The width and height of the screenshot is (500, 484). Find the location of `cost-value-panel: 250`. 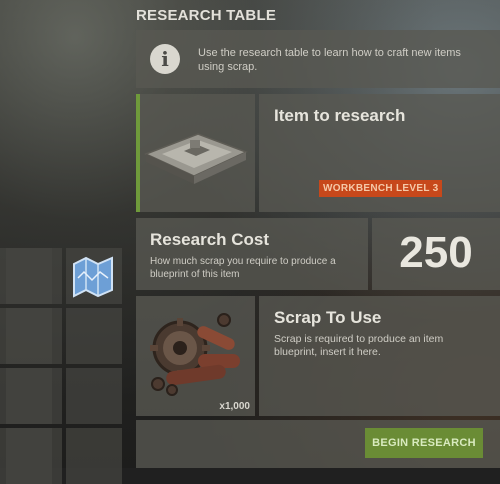

cost-value-panel: 250 is located at coordinates (436, 254).